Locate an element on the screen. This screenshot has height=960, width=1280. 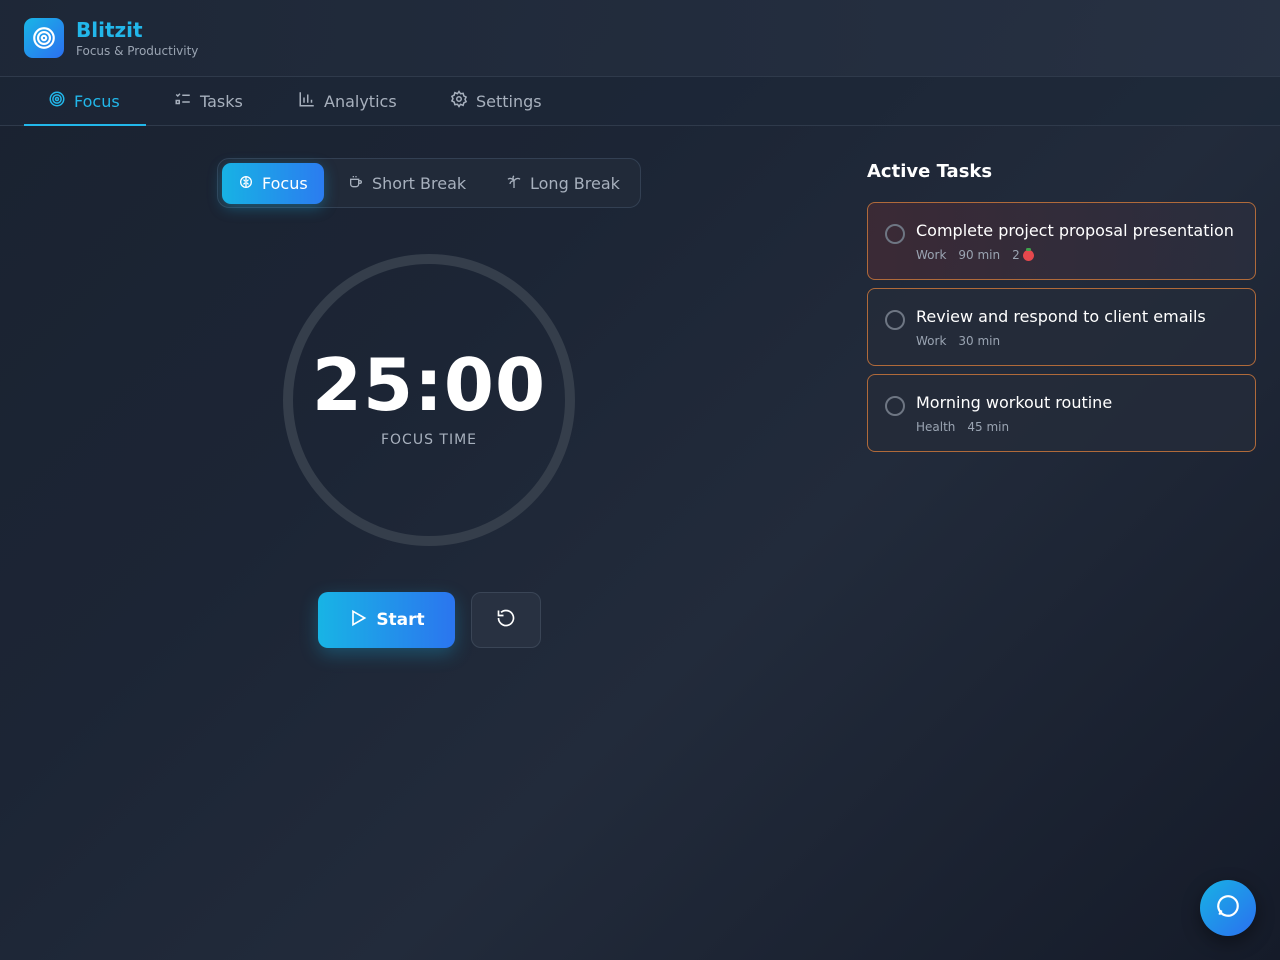
coffee-icon is located at coordinates (356, 184).